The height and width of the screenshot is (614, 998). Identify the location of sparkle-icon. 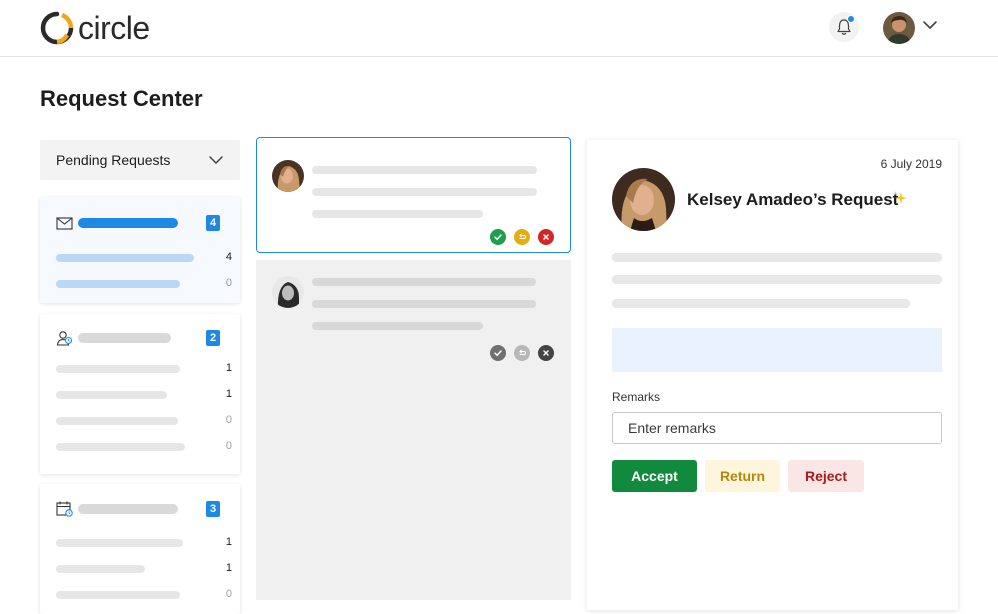
(900, 197).